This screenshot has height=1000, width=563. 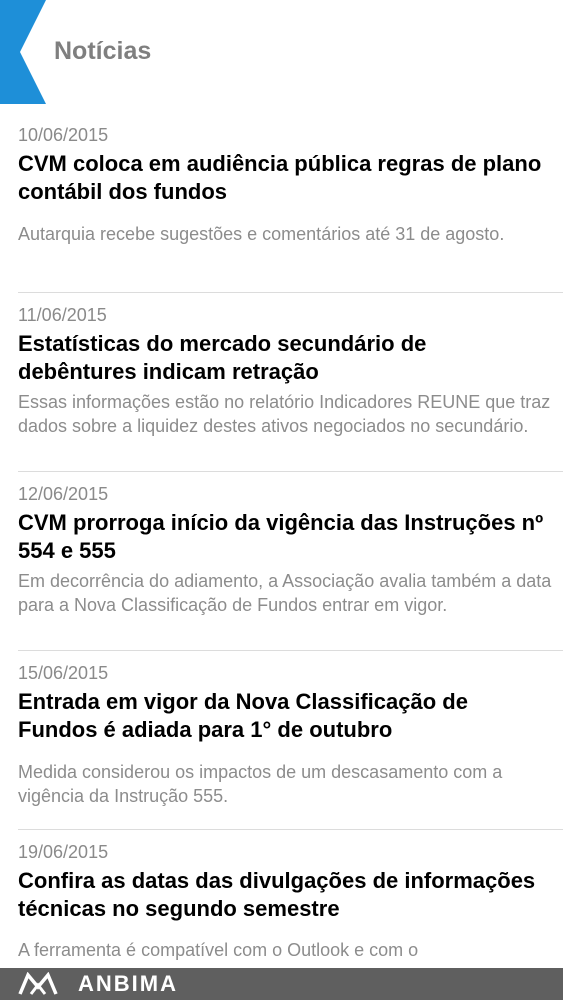 What do you see at coordinates (128, 983) in the screenshot?
I see `footer-brand: ANBIMA` at bounding box center [128, 983].